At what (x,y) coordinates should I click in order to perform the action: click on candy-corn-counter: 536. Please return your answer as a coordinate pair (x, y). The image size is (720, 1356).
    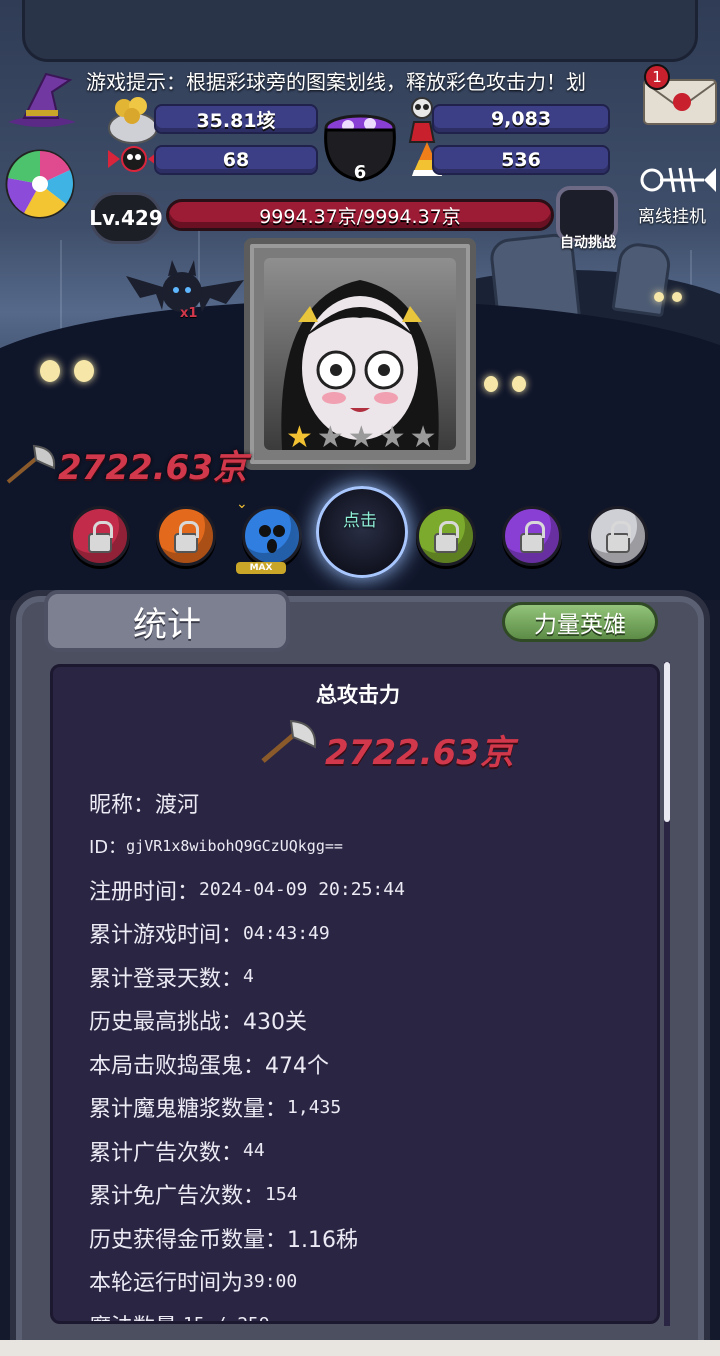
    Looking at the image, I should click on (521, 160).